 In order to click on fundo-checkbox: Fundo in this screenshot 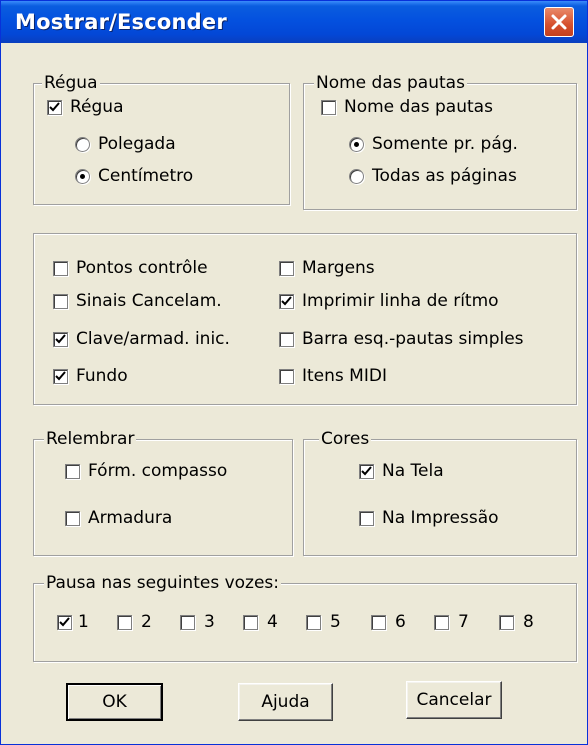, I will do `click(90, 376)`.